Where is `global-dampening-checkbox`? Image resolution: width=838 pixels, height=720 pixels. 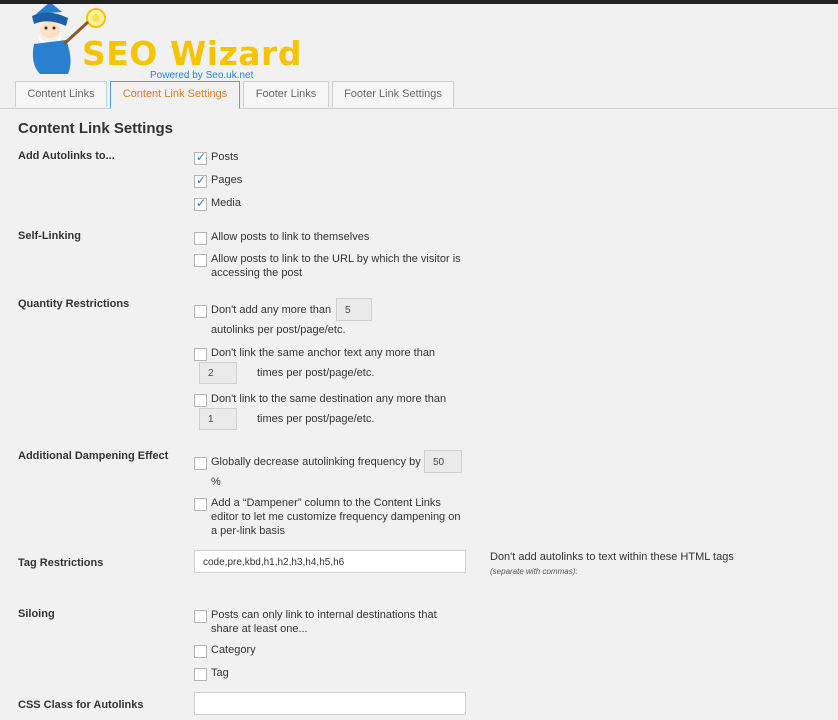 global-dampening-checkbox is located at coordinates (200, 463).